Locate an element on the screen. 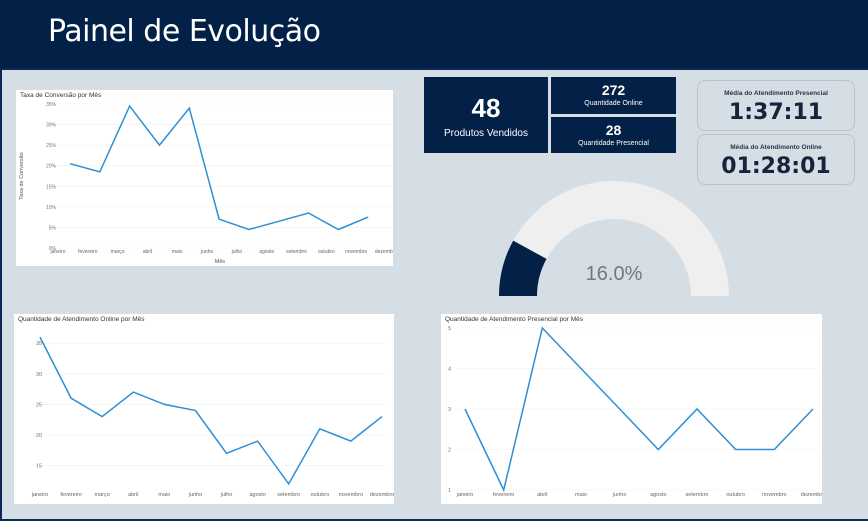  avg-inperson-label: Média do Atendimento Presencial is located at coordinates (776, 93).